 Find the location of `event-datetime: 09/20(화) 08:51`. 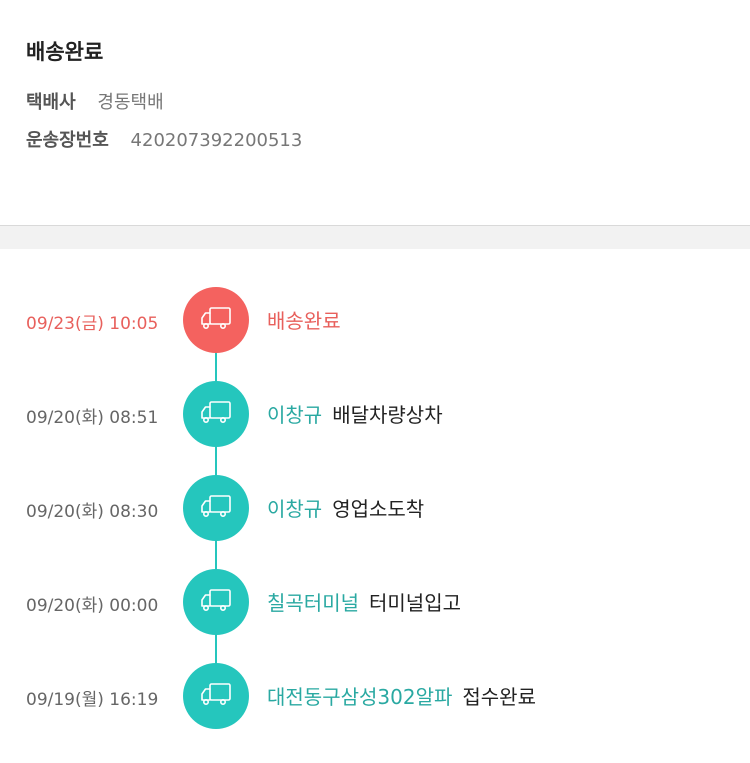

event-datetime: 09/20(화) 08:51 is located at coordinates (92, 418).